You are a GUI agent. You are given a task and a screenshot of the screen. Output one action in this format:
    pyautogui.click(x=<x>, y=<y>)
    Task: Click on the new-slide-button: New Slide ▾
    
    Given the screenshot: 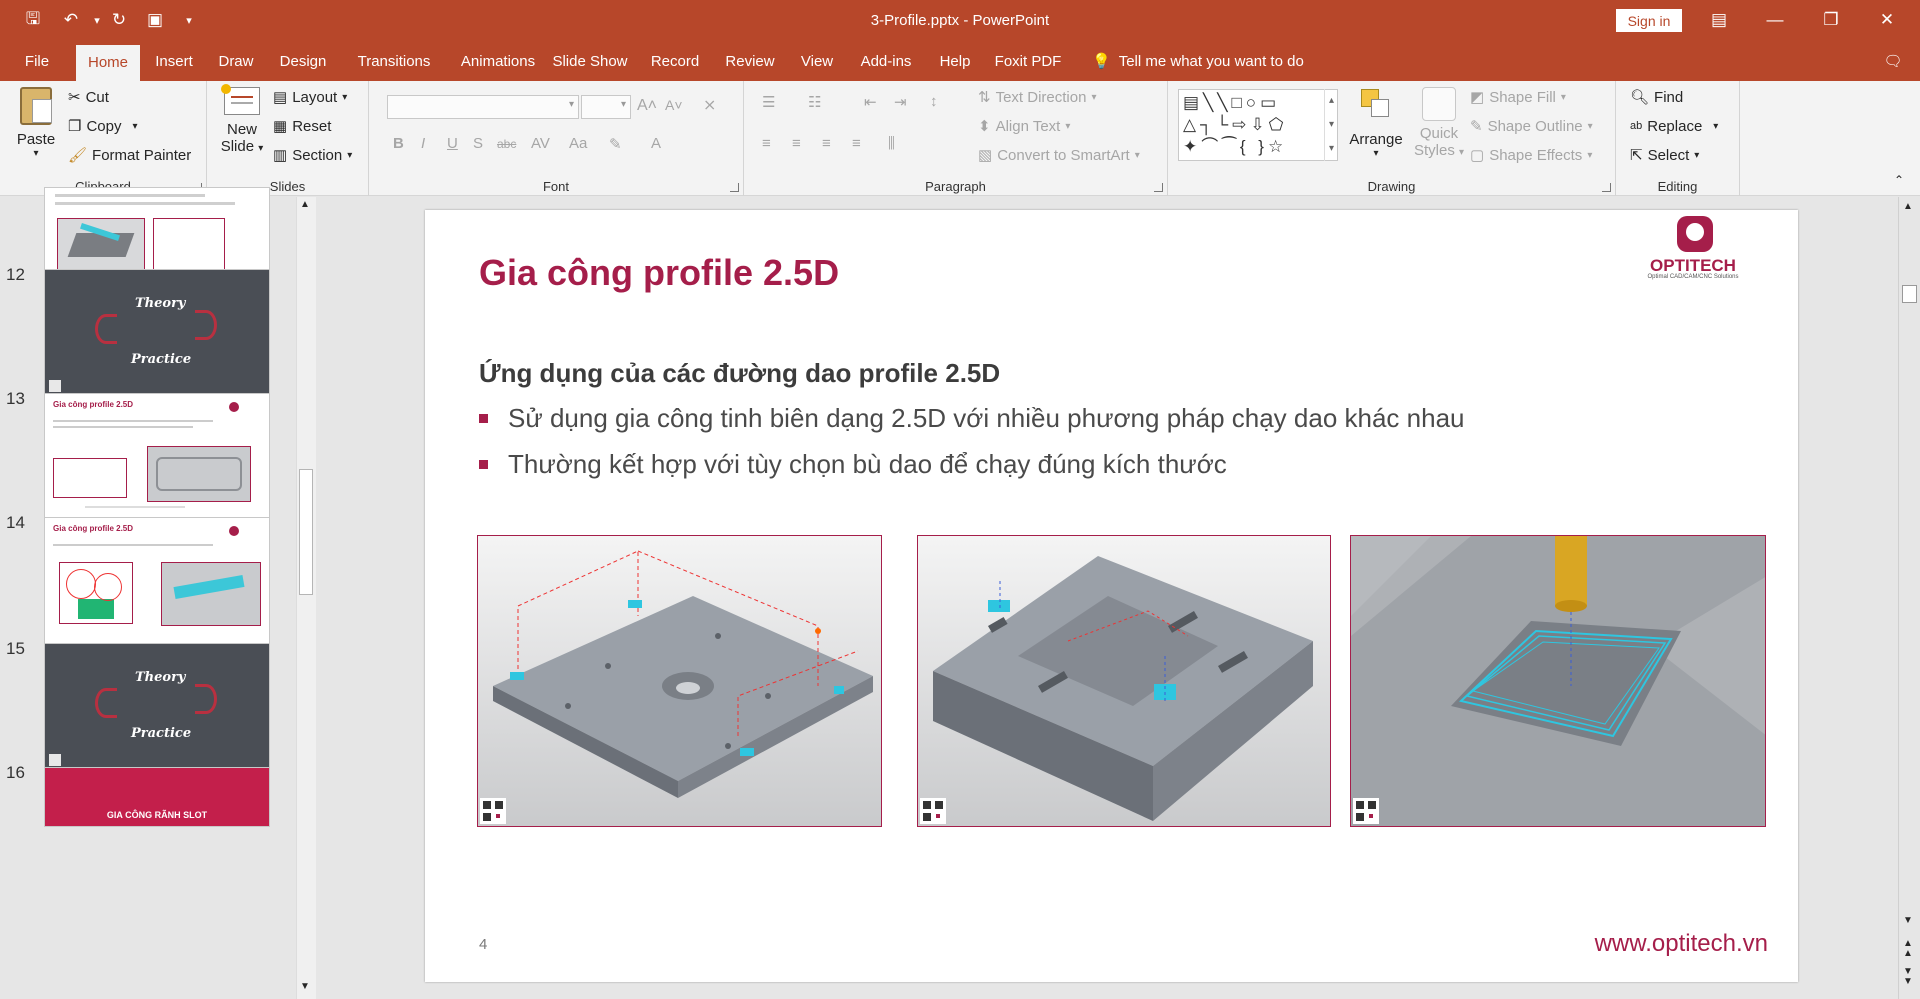 What is the action you would take?
    pyautogui.click(x=242, y=119)
    